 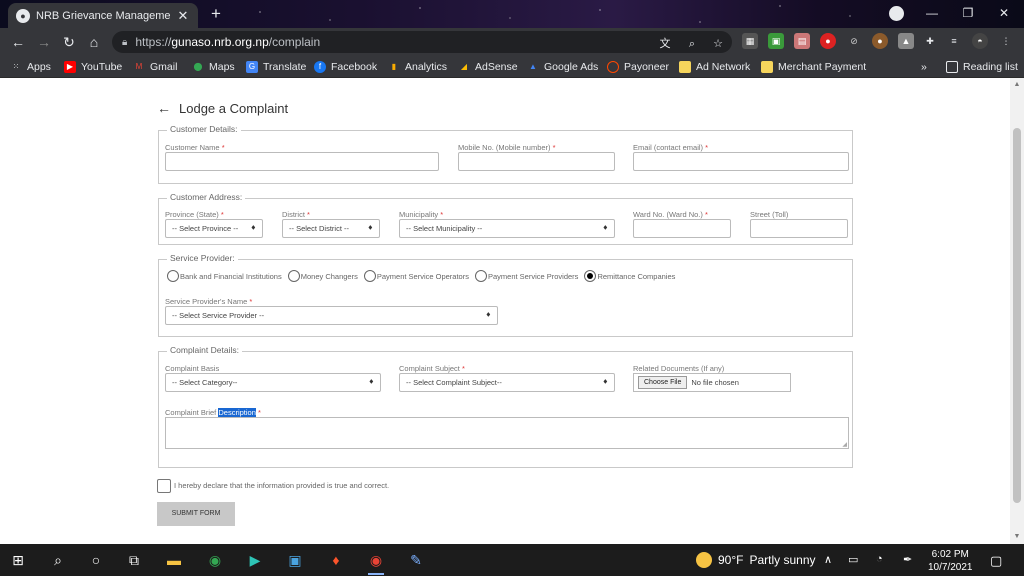 I want to click on extension-red-icon: ●, so click(x=828, y=41).